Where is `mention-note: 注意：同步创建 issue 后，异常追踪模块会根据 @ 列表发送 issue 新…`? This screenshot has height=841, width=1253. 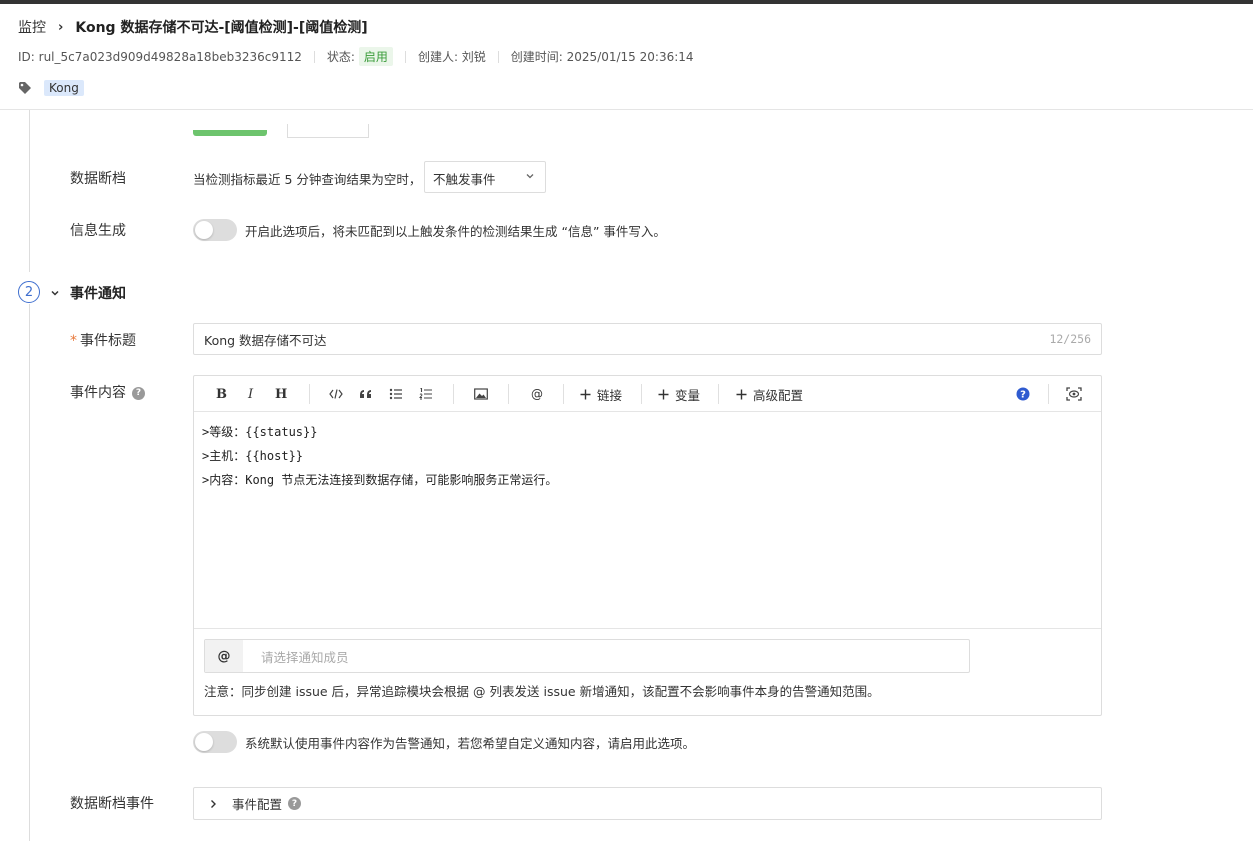
mention-note: 注意：同步创建 issue 后，异常追踪模块会根据 @ 列表发送 issue 新… is located at coordinates (542, 691).